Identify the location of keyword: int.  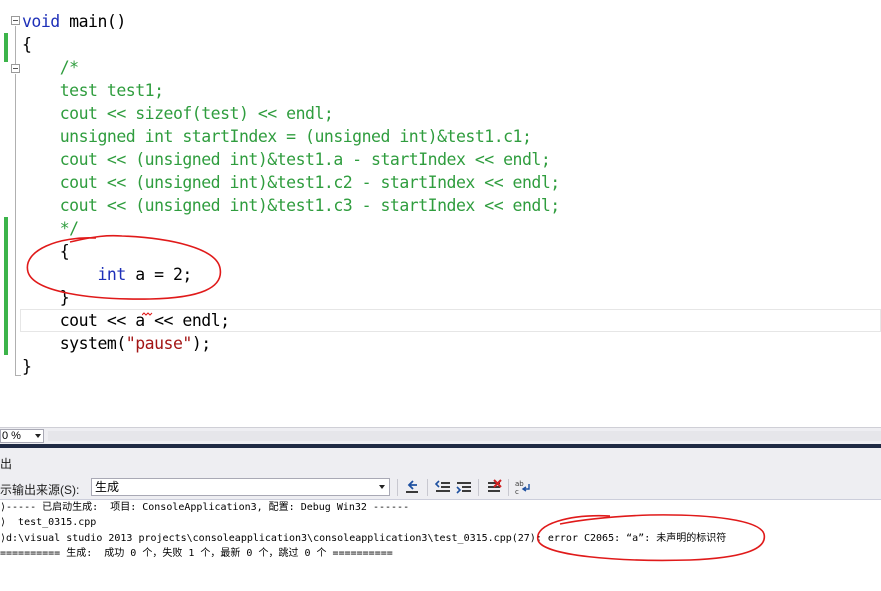
(111, 274).